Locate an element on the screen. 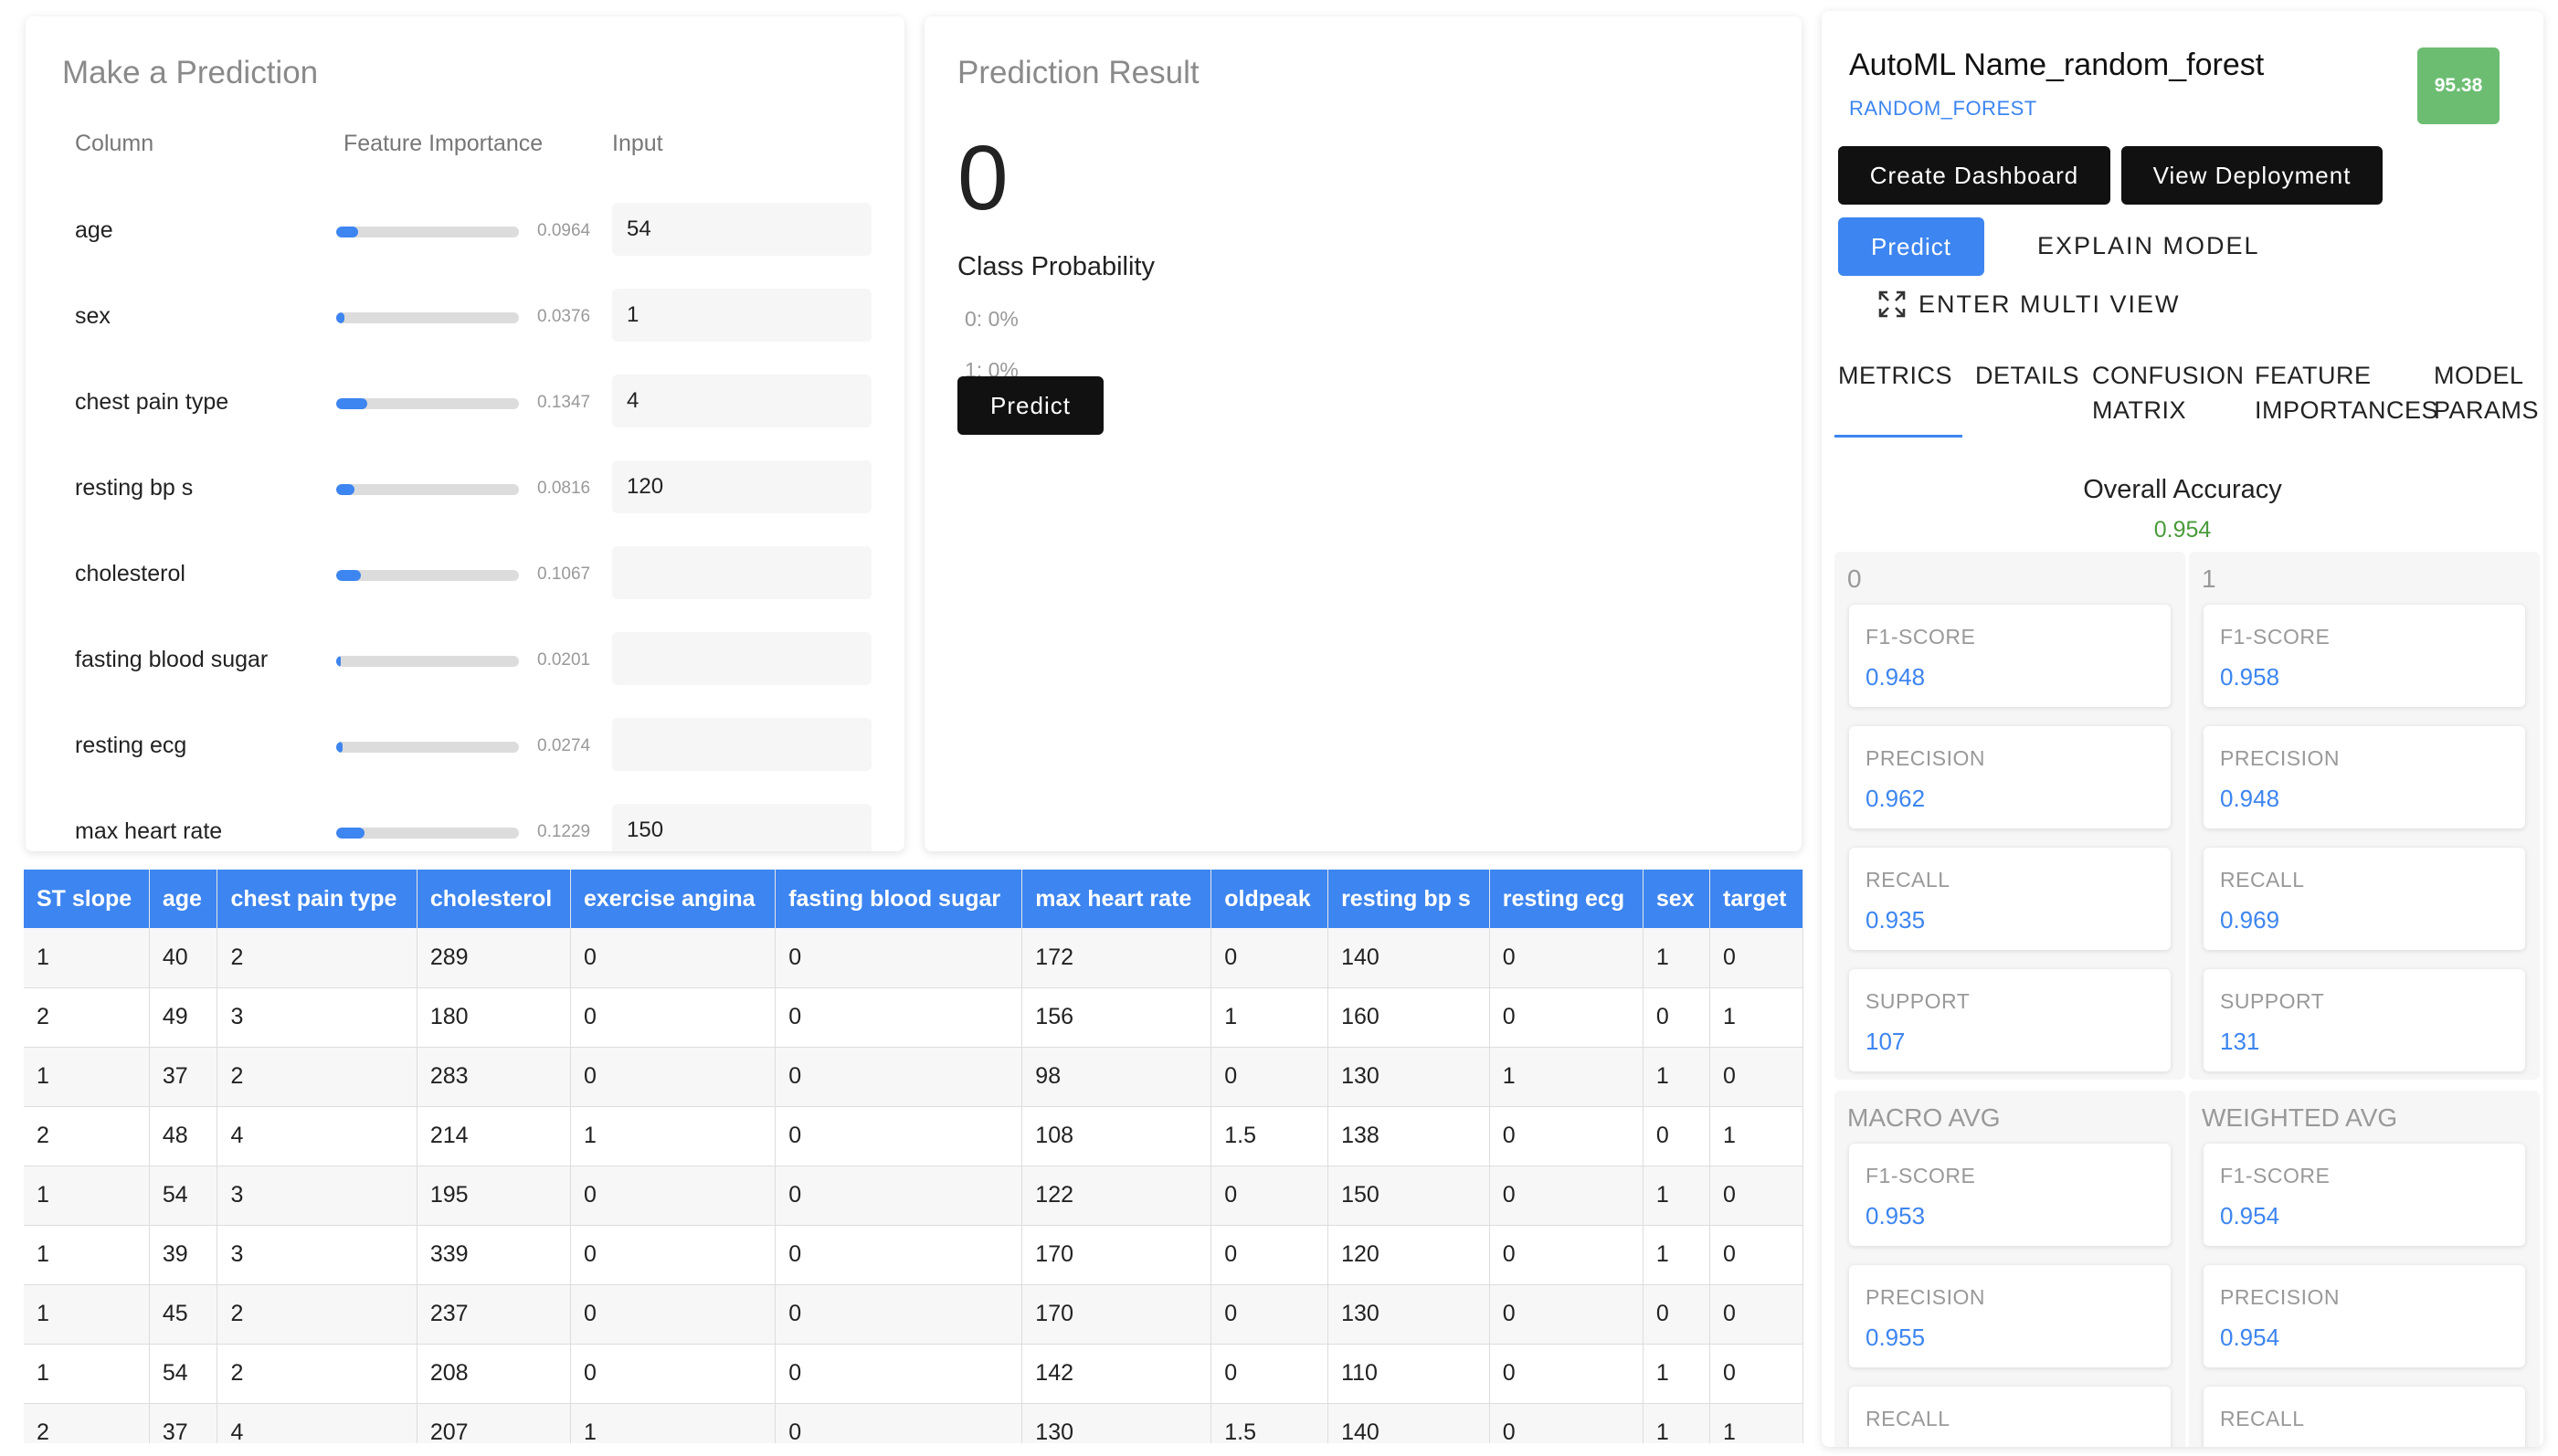 Image resolution: width=2558 pixels, height=1456 pixels. table-cell: 3 is located at coordinates (317, 1018).